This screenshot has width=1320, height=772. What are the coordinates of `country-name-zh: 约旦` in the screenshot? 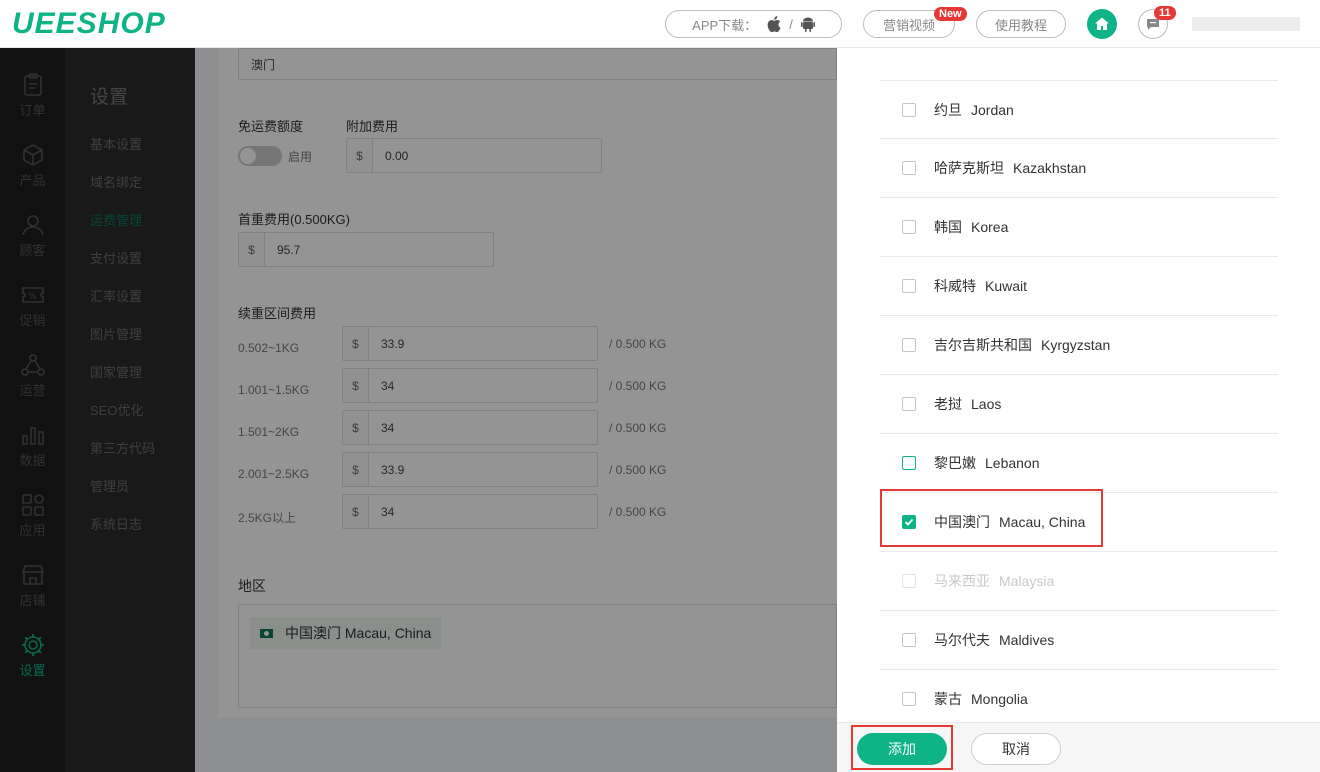 It's located at (948, 109).